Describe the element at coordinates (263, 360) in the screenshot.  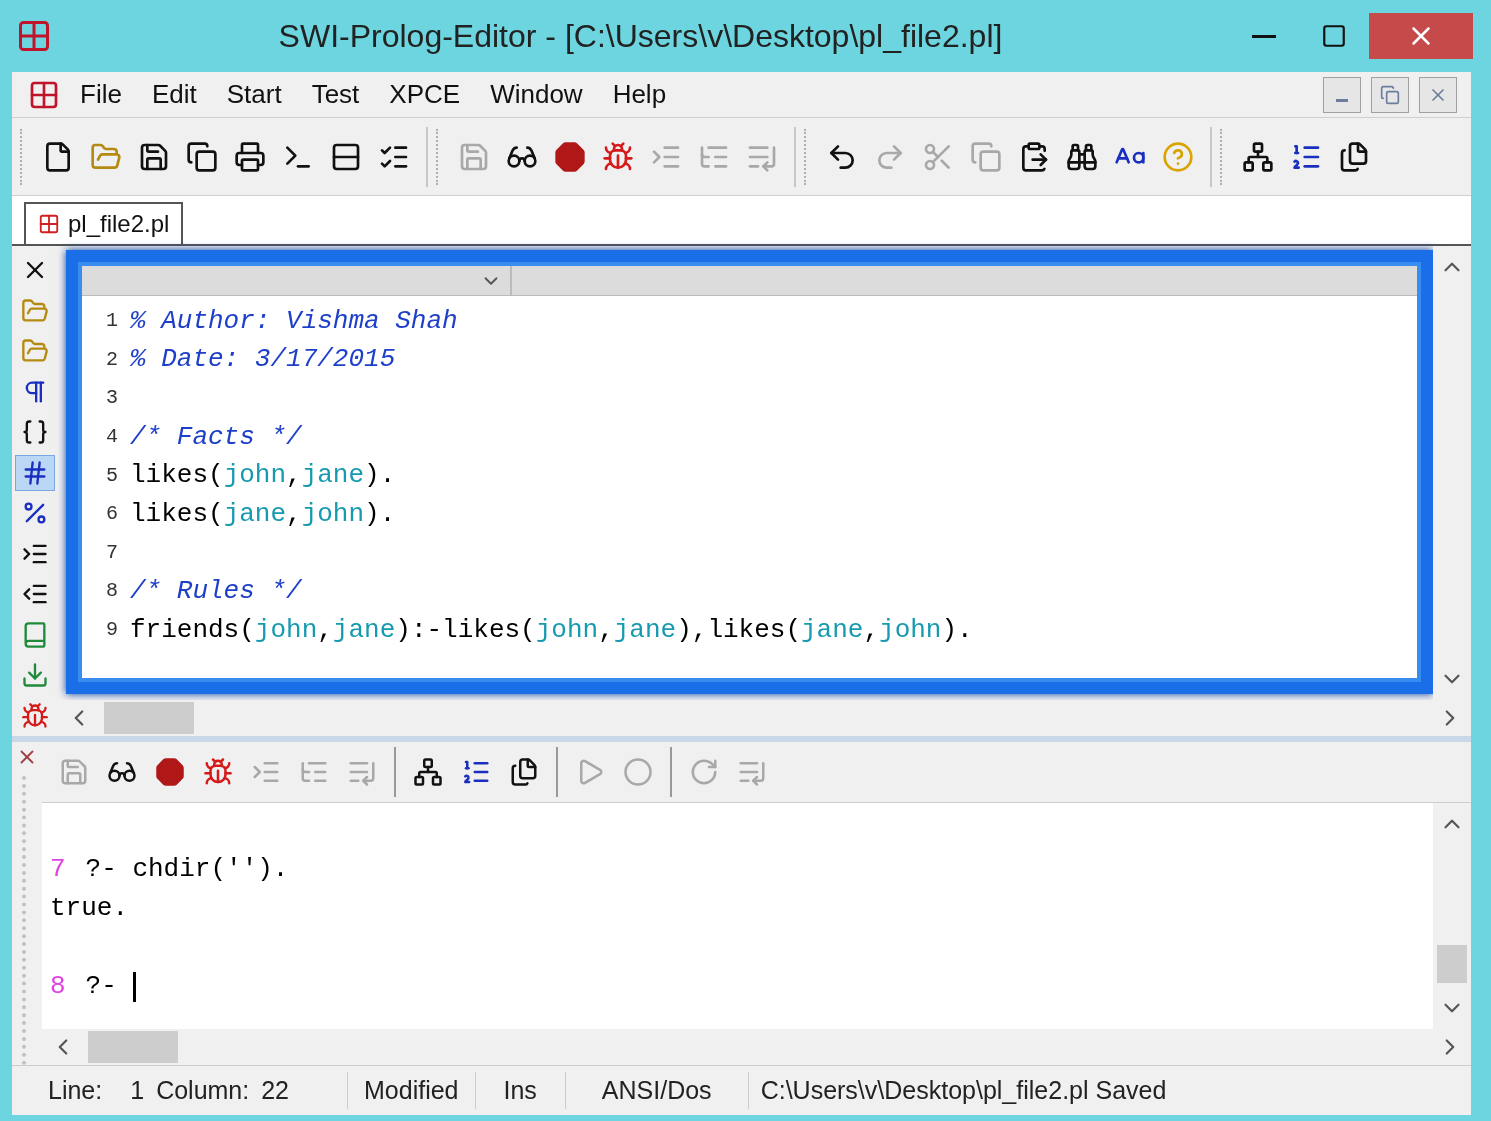
I see `code-comment: % Date: 3/17/2015` at that location.